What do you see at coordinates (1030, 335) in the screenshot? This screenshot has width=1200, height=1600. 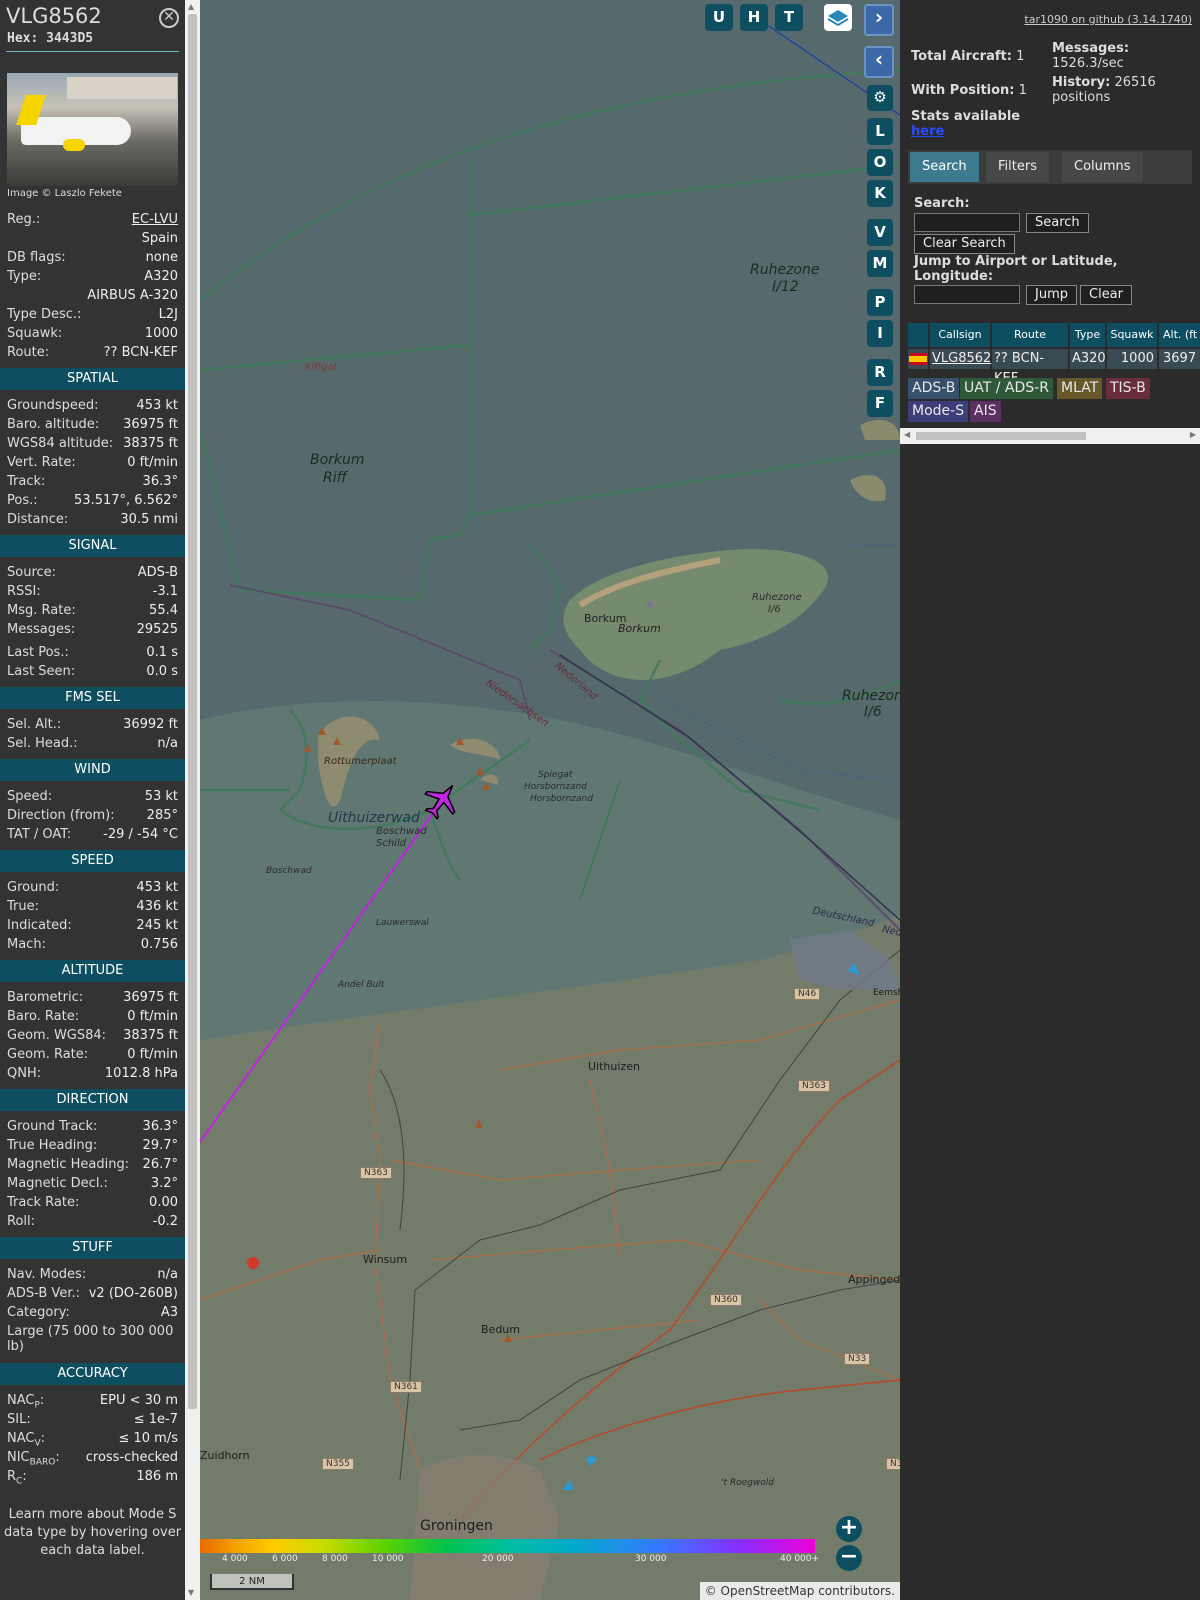 I see `table-header-route: Route` at bounding box center [1030, 335].